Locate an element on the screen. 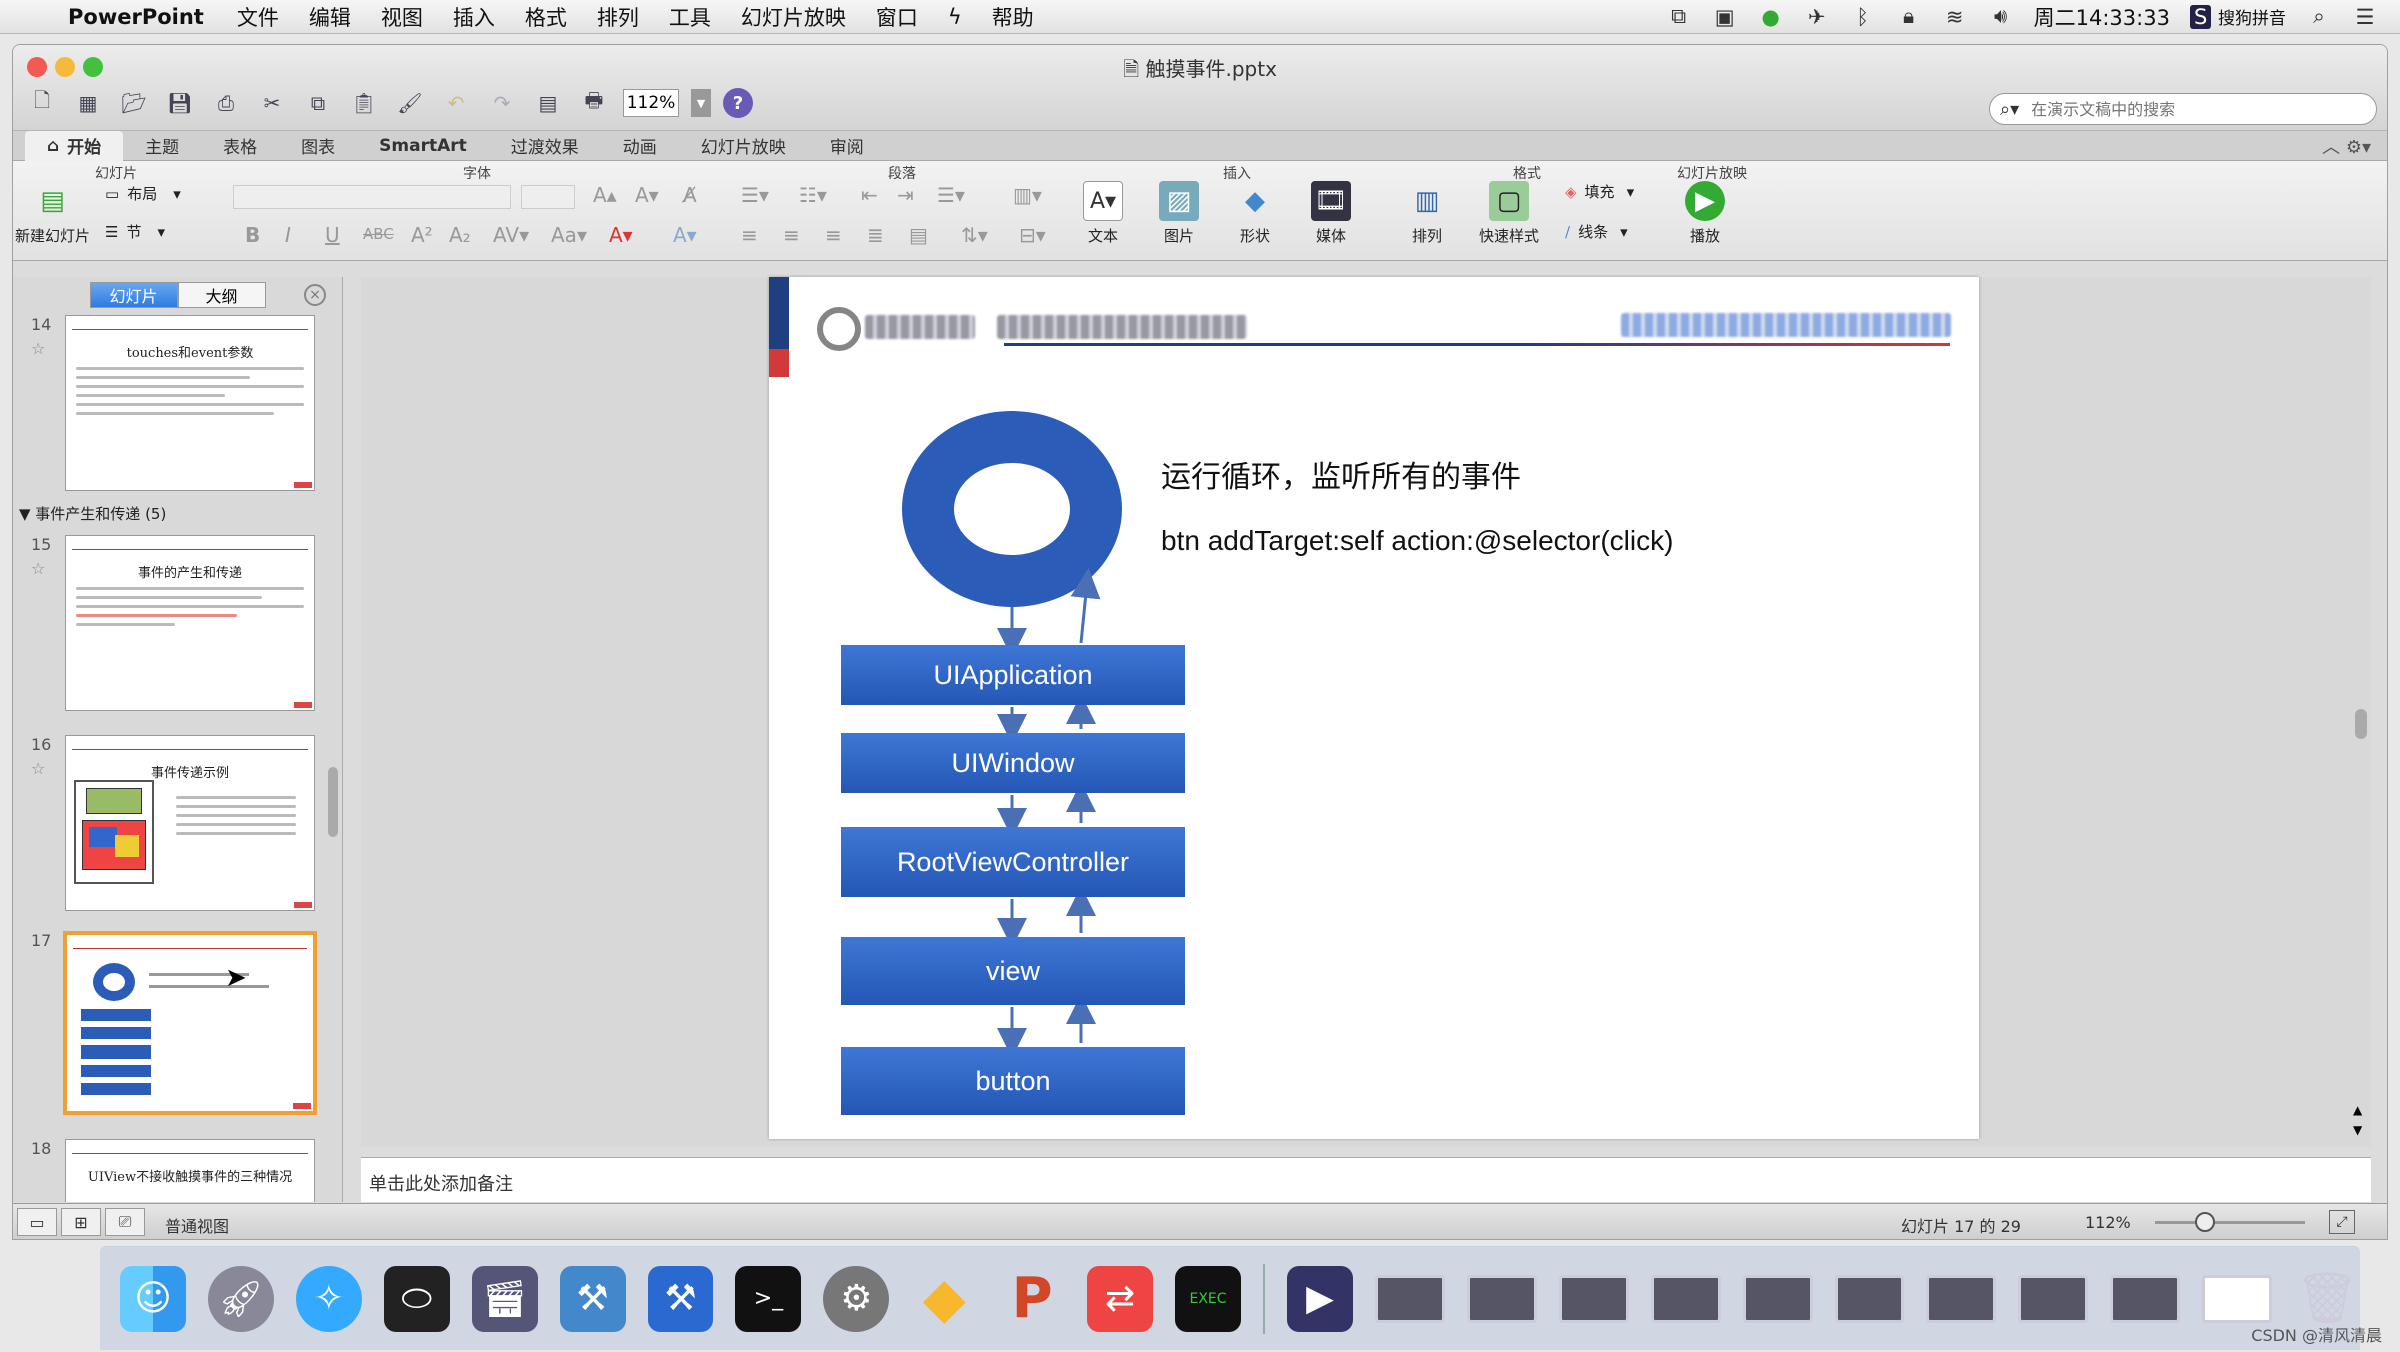  line-button: ∕ 线条 ▾ is located at coordinates (1596, 231).